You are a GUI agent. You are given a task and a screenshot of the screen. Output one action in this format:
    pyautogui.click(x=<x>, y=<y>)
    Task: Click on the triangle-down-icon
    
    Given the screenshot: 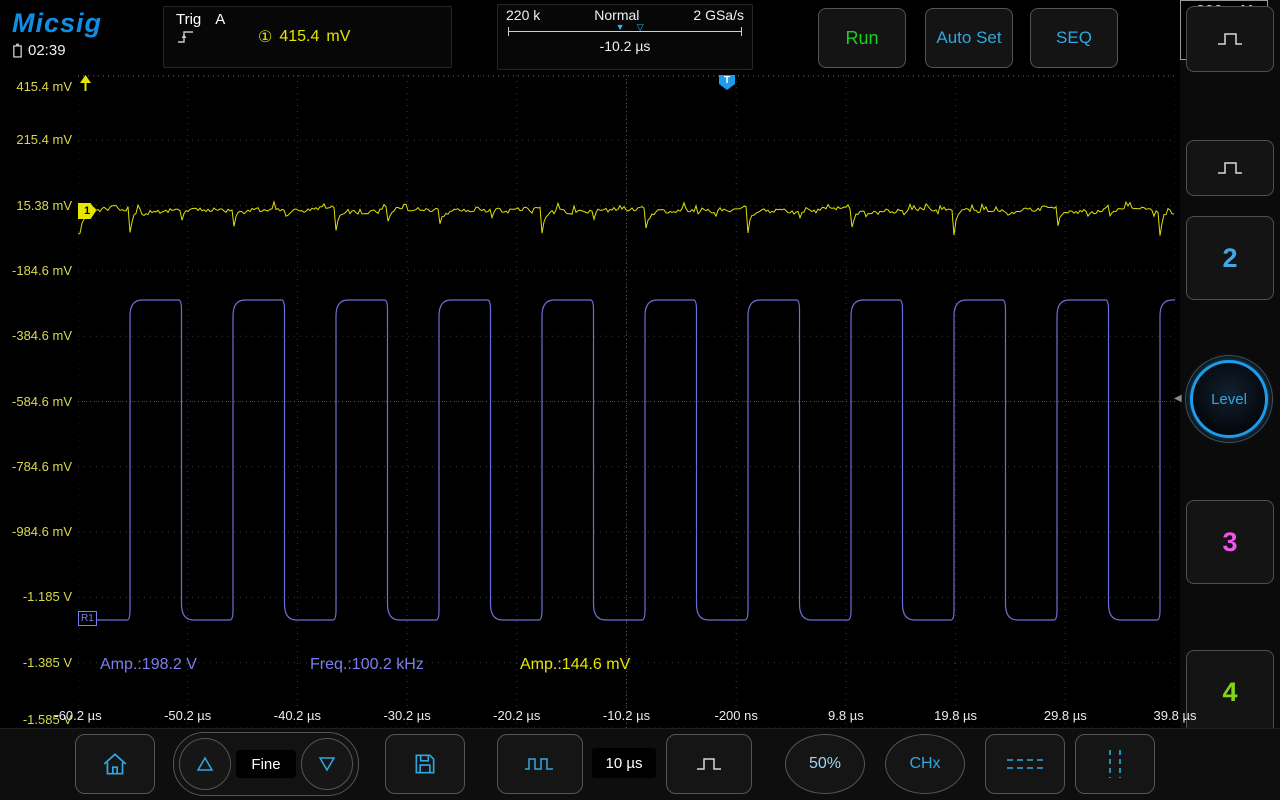 What is the action you would take?
    pyautogui.click(x=327, y=764)
    